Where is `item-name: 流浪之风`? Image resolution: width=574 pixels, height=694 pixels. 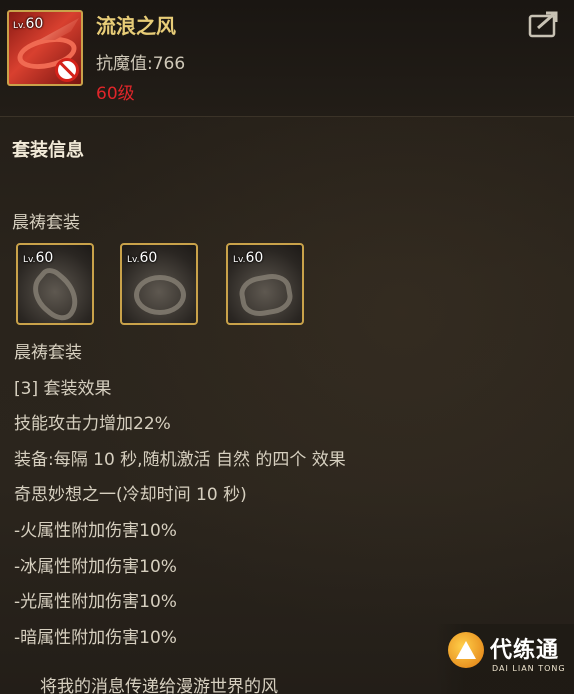 item-name: 流浪之风 is located at coordinates (136, 26).